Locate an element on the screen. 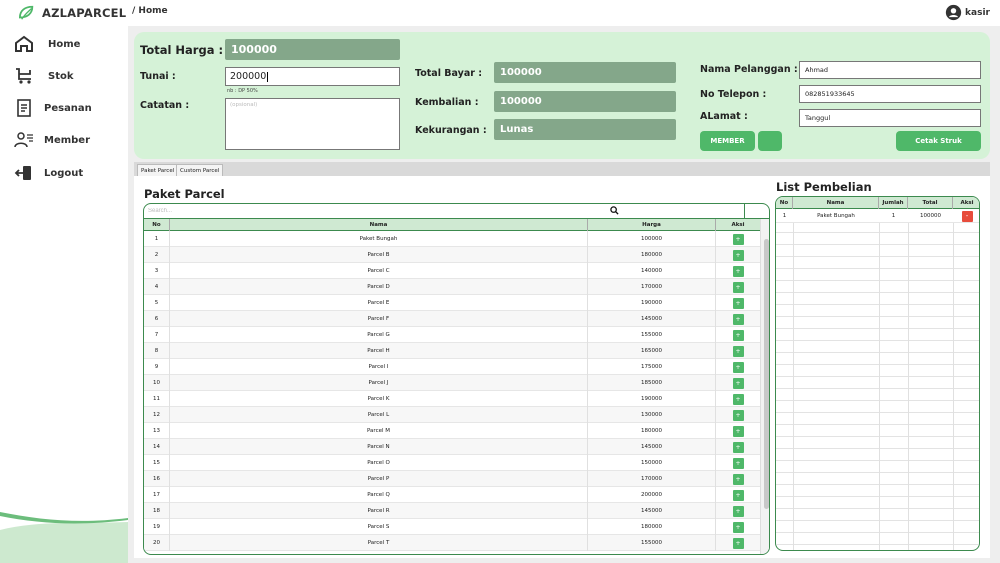 The image size is (1000, 563). row-harga: 180000 is located at coordinates (652, 527).